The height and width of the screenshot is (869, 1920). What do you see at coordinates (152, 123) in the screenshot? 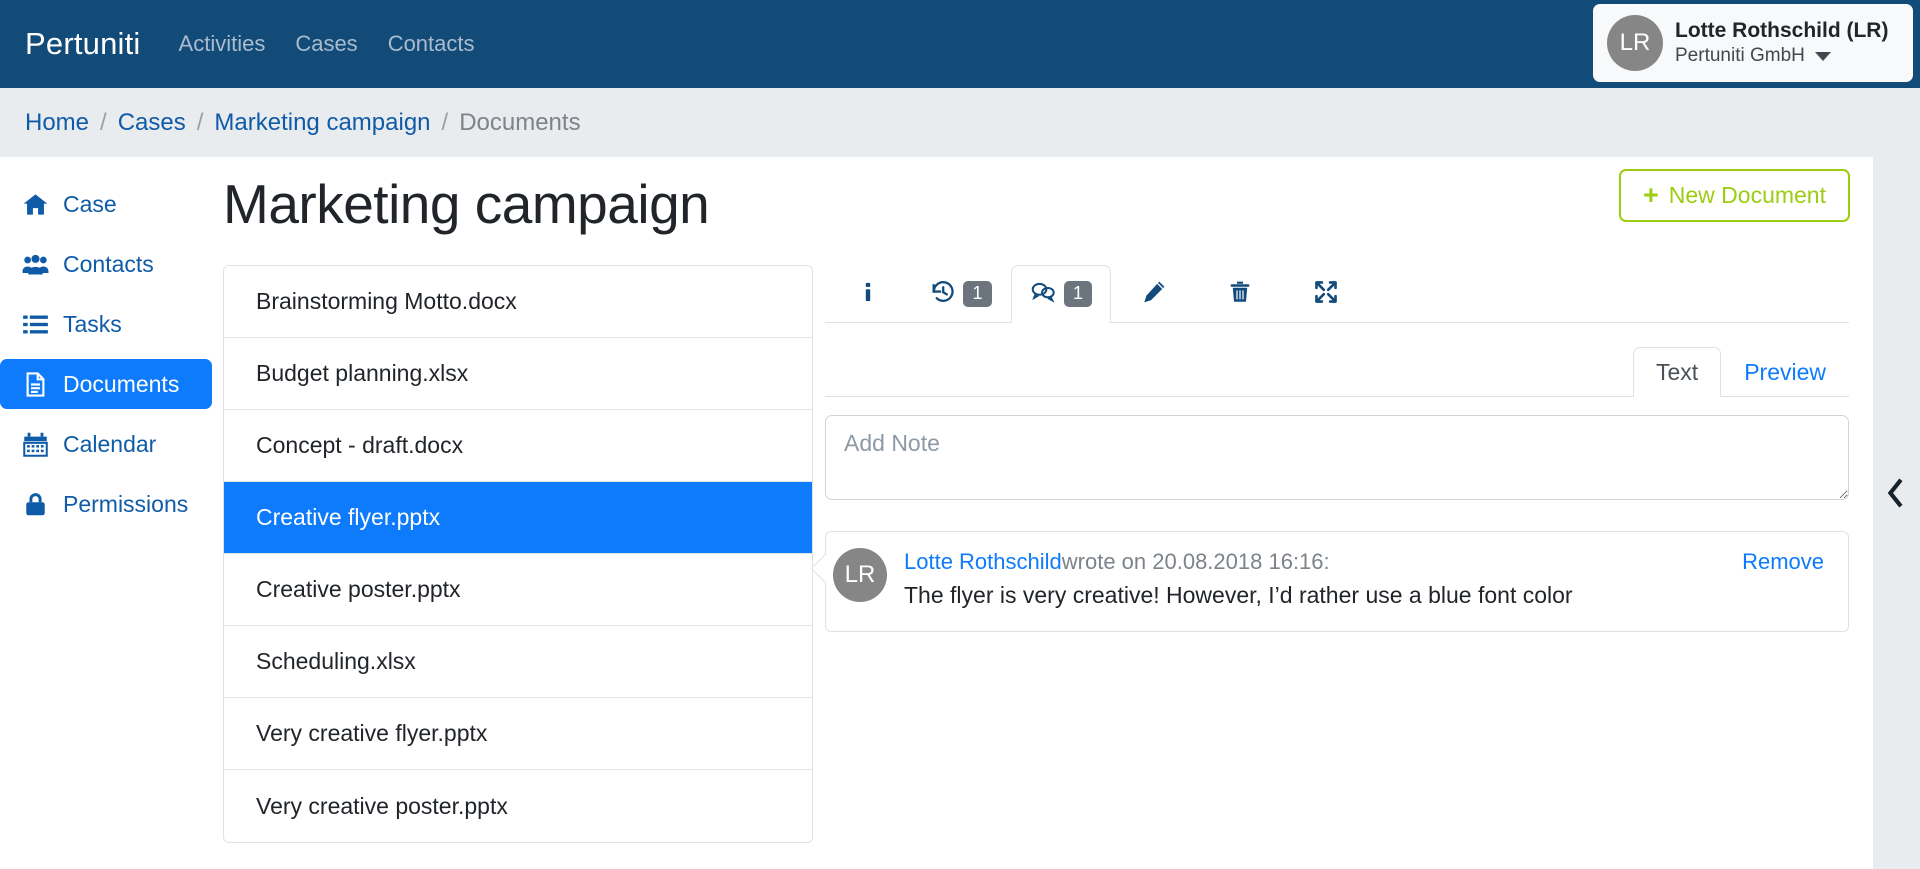
I see `breadcrumb-item-cases: Cases` at bounding box center [152, 123].